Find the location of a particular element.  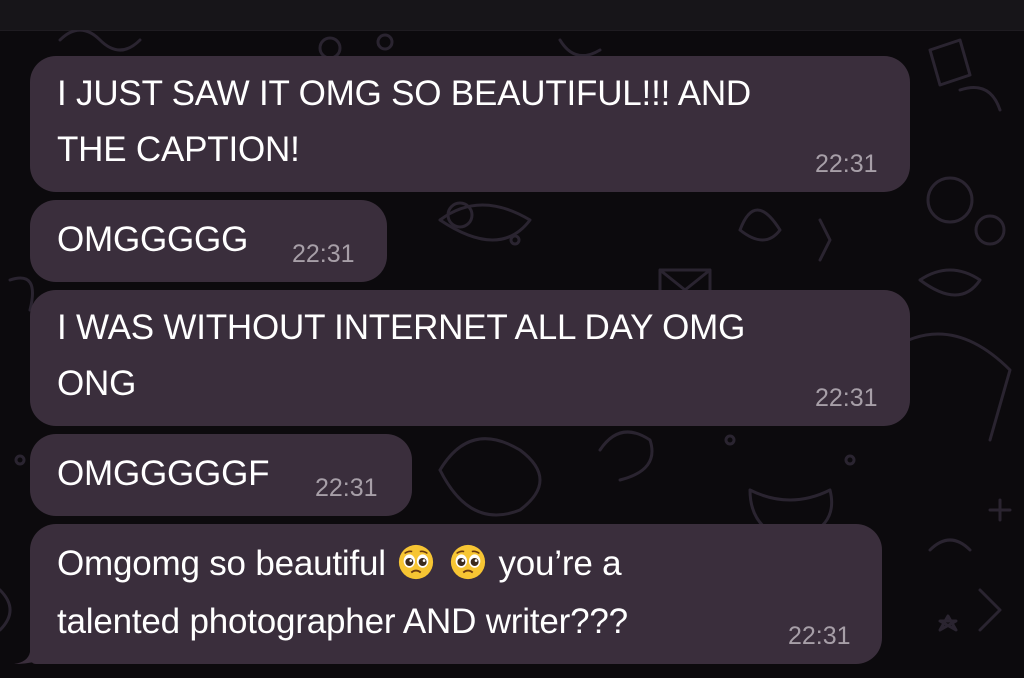

message-text: Omgomg so beautiful you’re a is located at coordinates (339, 564).